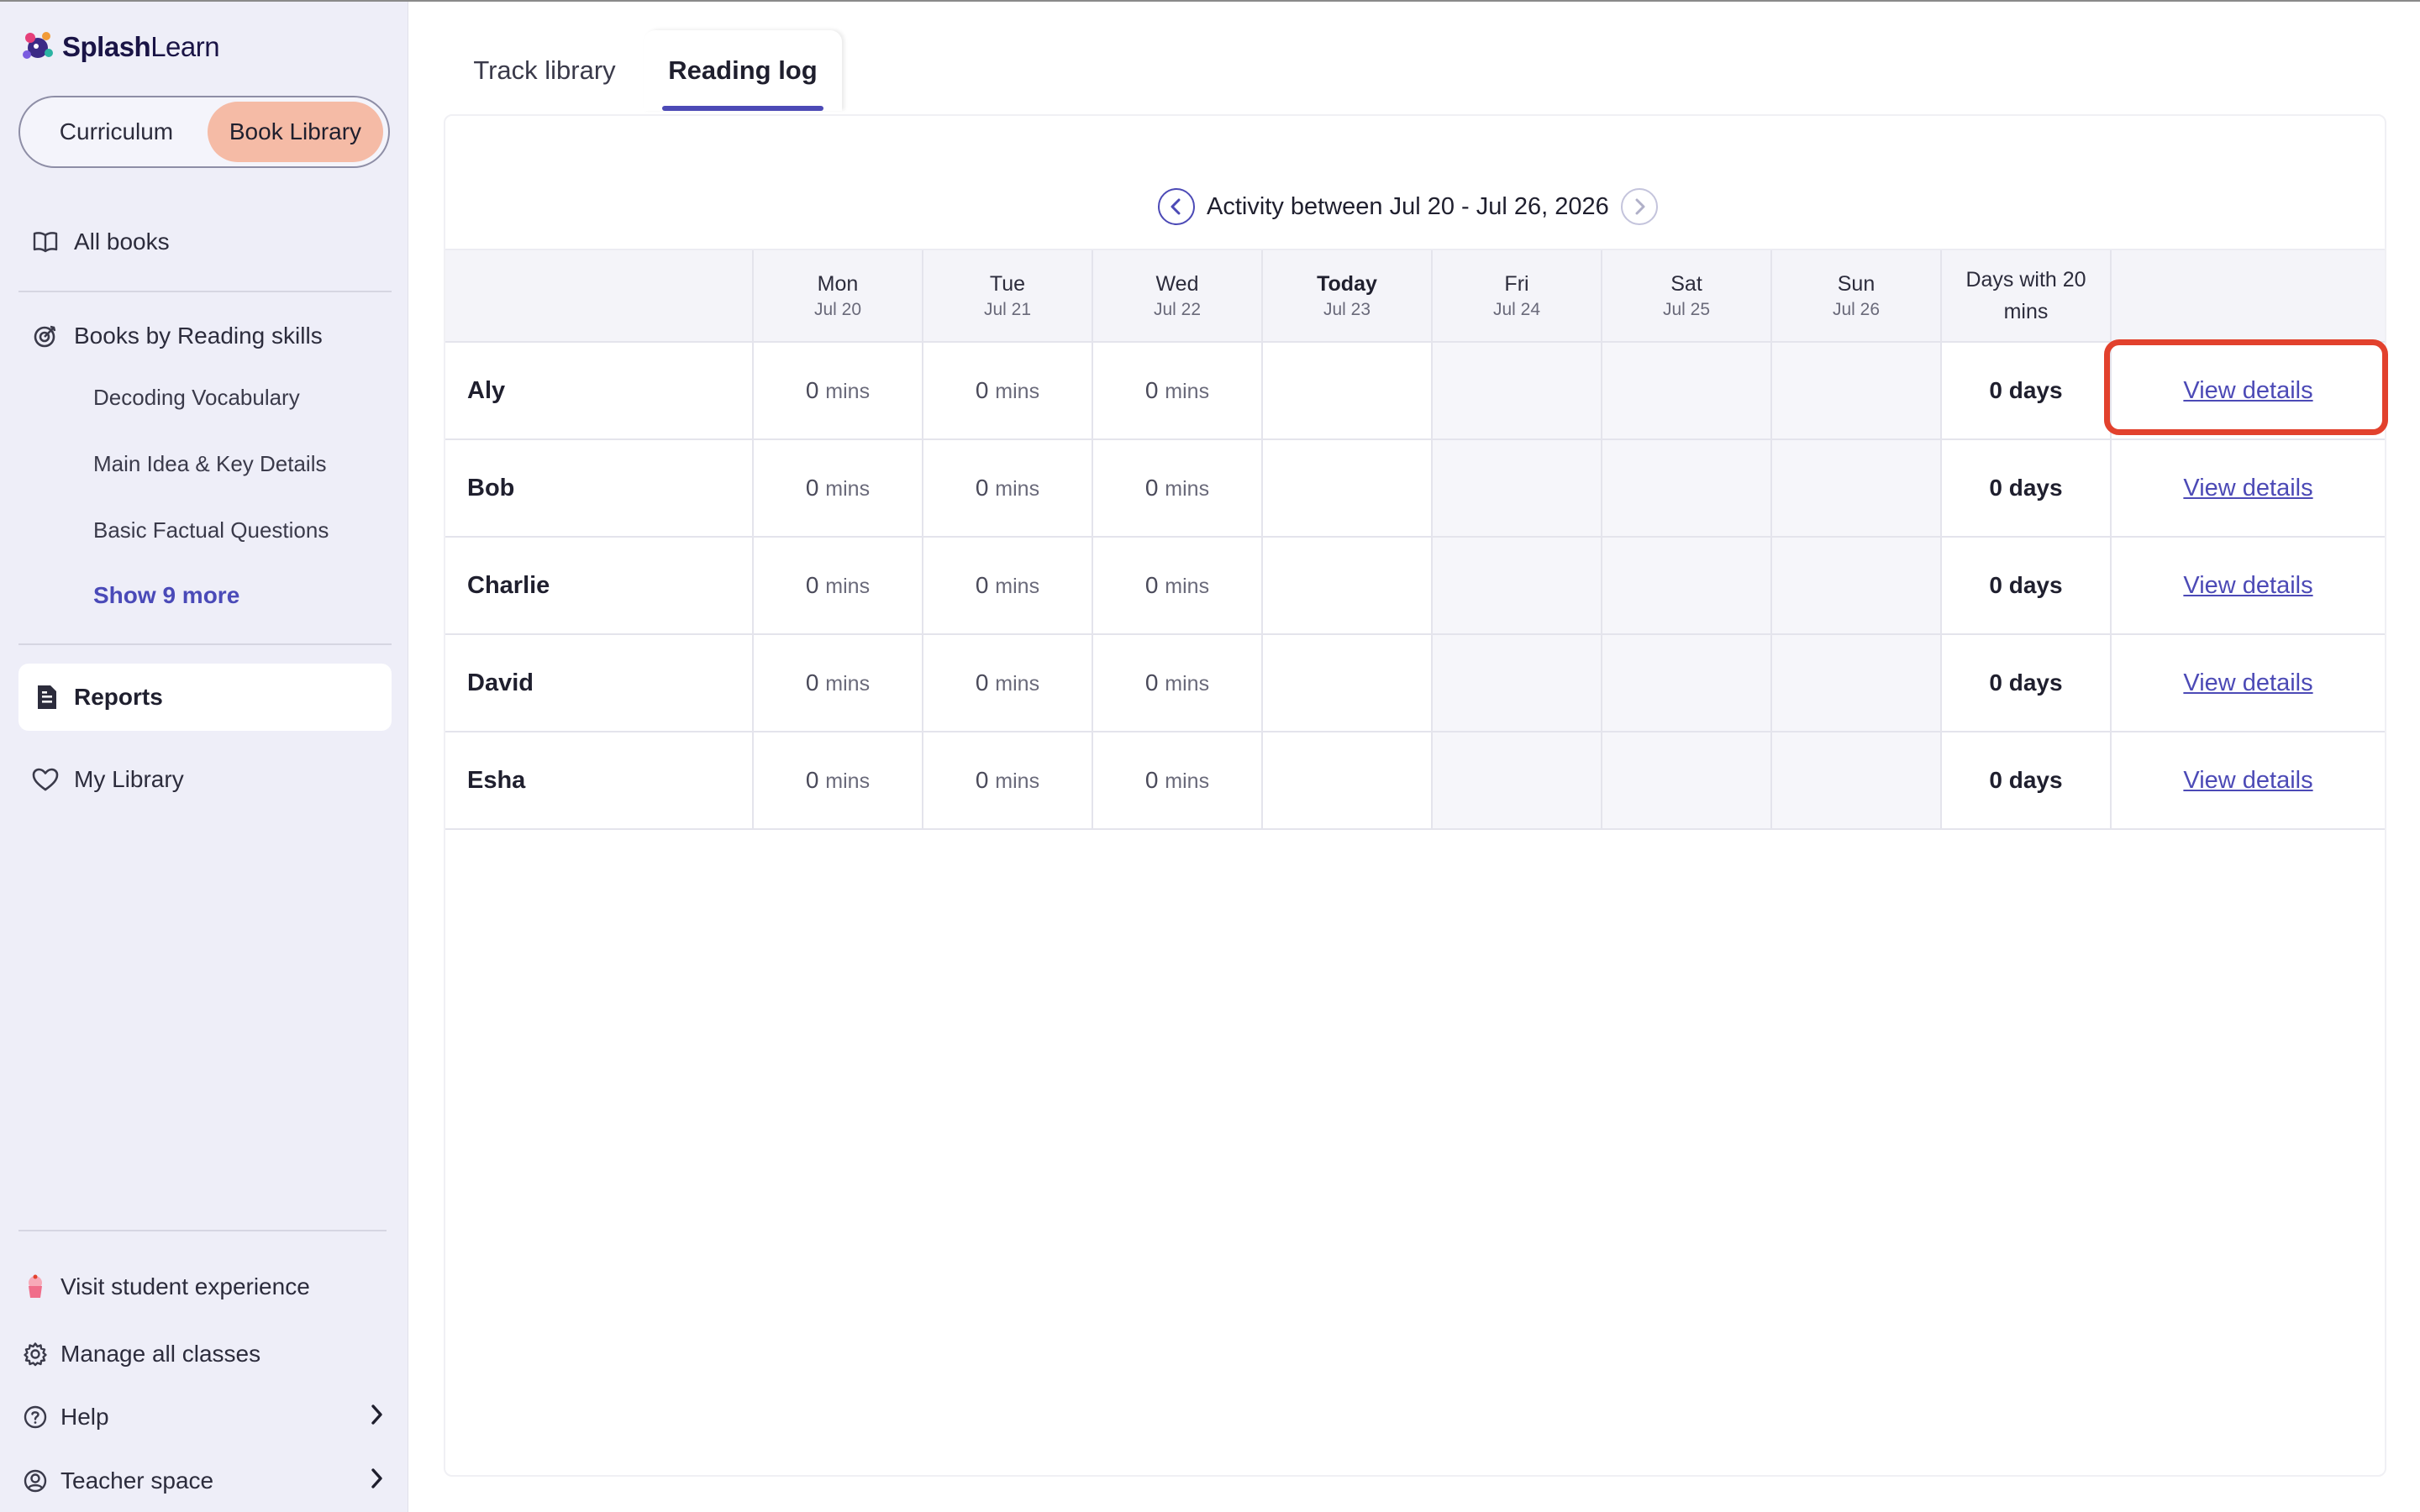  Describe the element at coordinates (599, 391) in the screenshot. I see `student-name: Aly` at that location.